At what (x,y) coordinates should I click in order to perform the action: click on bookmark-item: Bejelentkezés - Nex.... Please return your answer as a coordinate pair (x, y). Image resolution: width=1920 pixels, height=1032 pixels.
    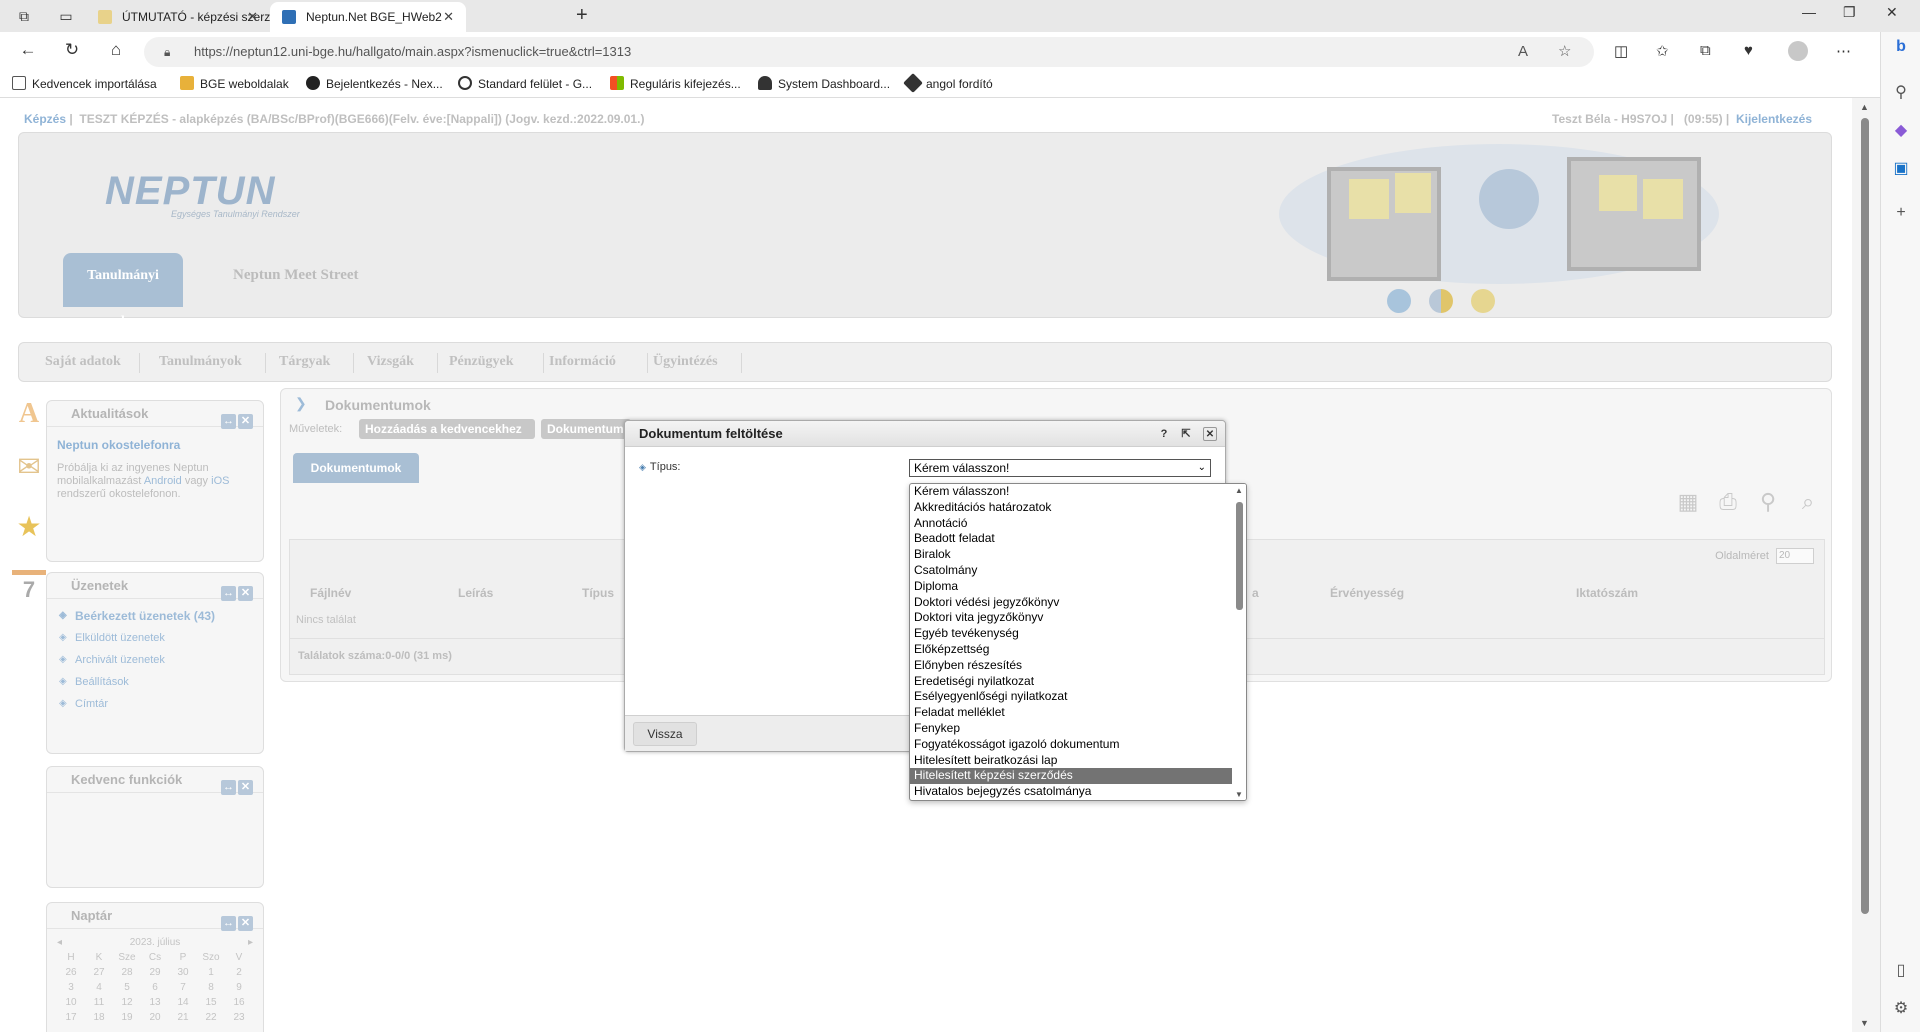
    Looking at the image, I should click on (374, 83).